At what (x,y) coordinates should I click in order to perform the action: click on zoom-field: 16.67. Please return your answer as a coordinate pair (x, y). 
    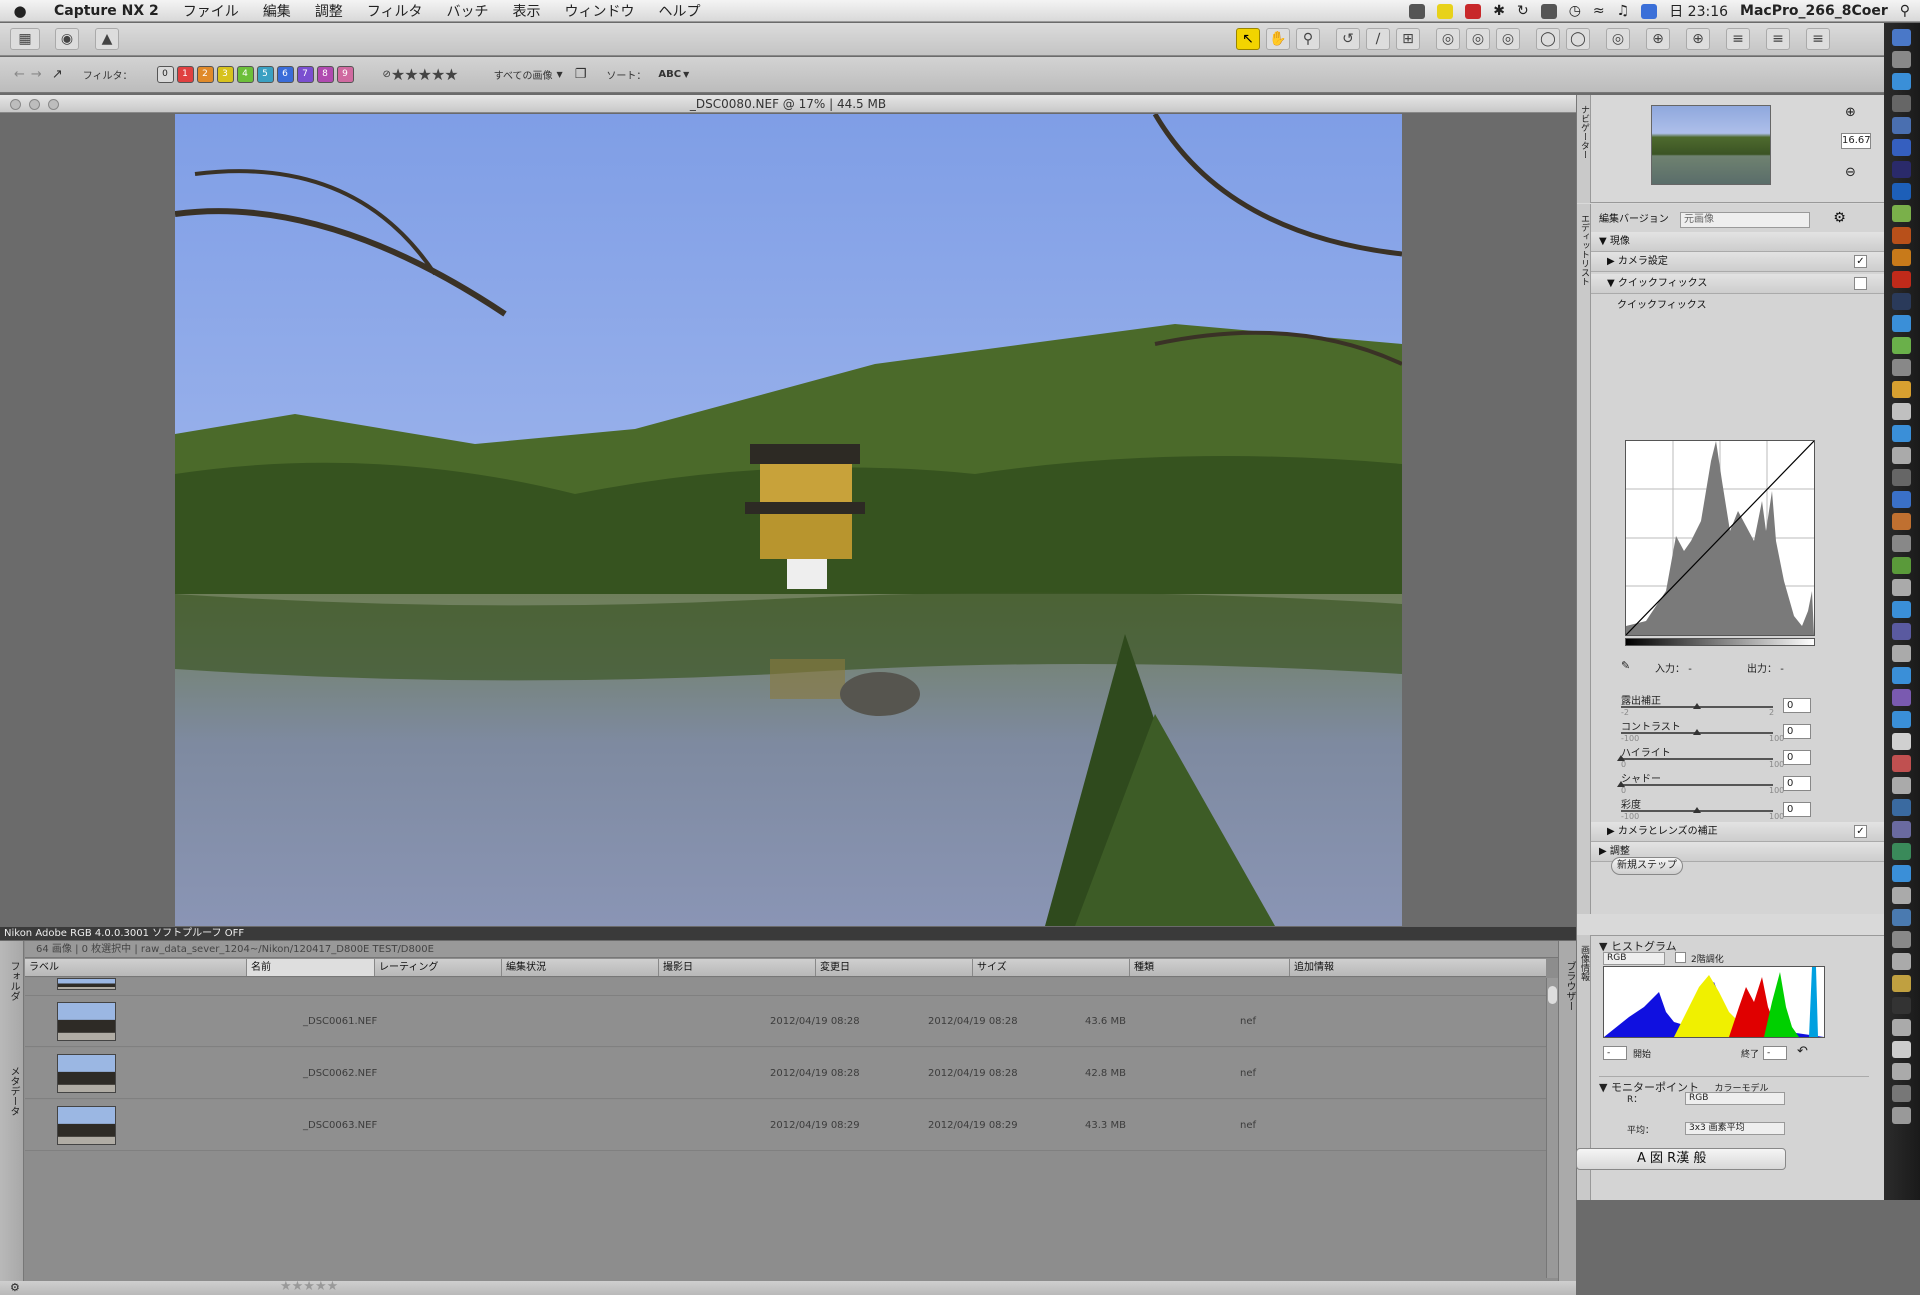
    Looking at the image, I should click on (1856, 141).